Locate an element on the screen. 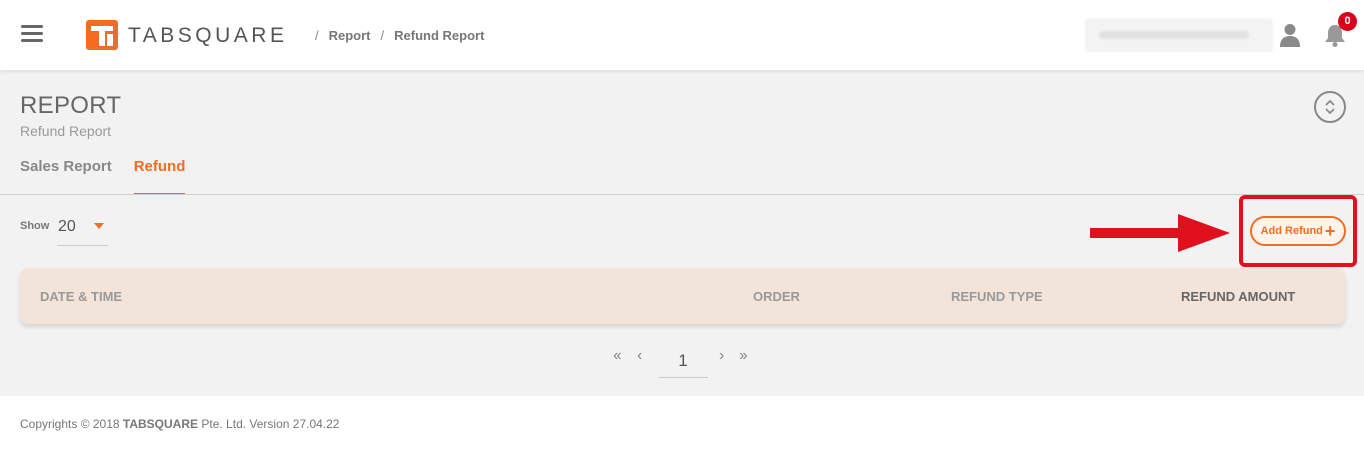 The image size is (1364, 450). add-refund-button: Add Refund + is located at coordinates (1298, 231).